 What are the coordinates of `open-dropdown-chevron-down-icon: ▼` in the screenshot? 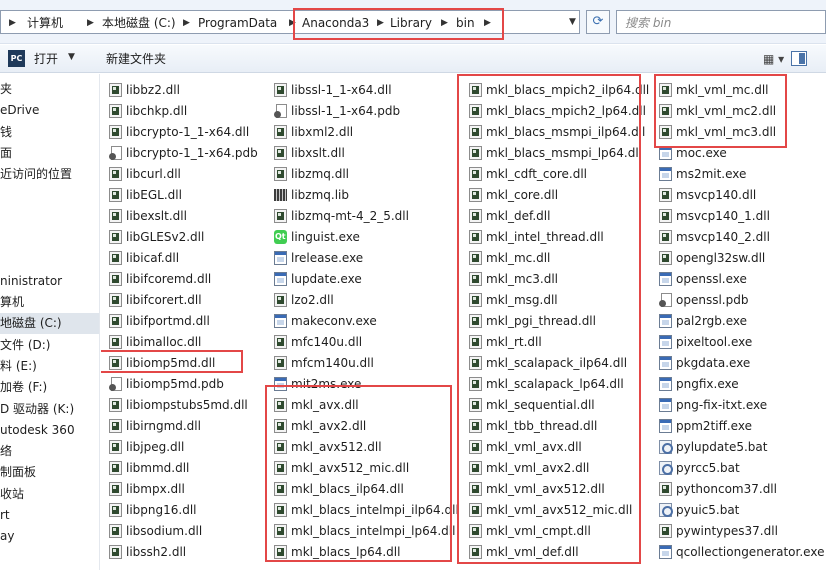 It's located at (71, 57).